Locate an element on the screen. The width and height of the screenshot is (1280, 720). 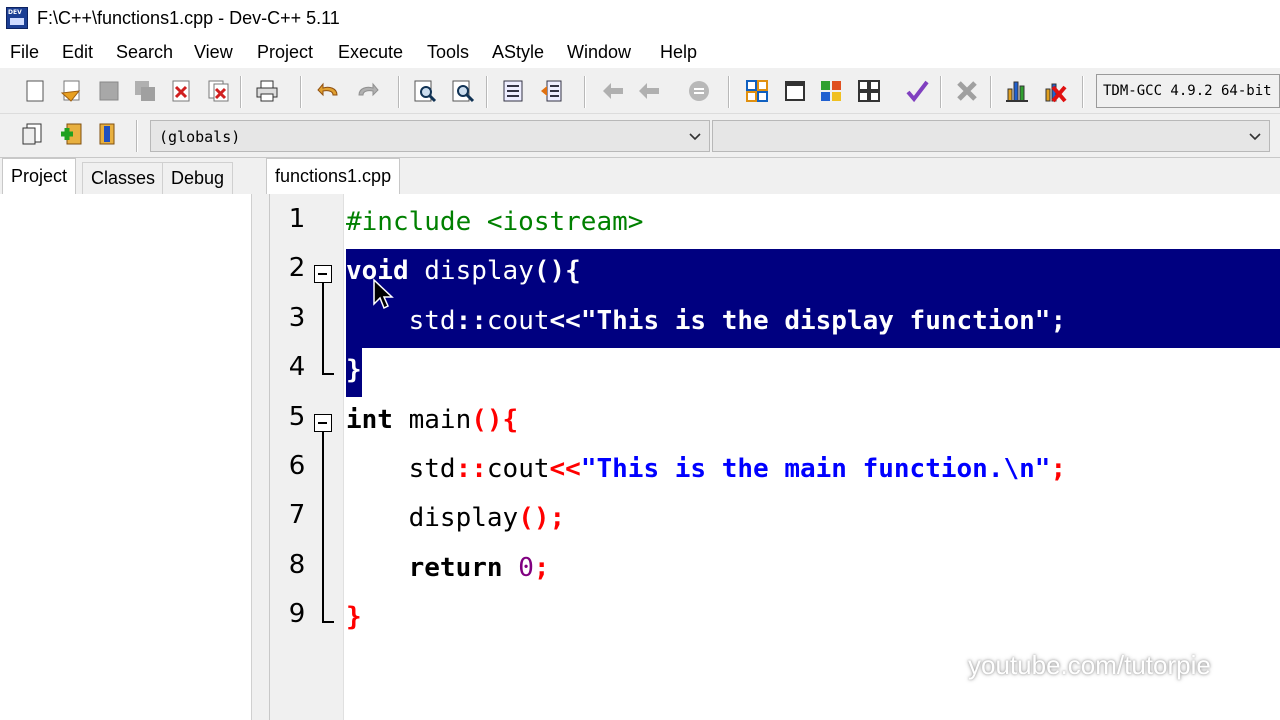
tab-debug: Debug is located at coordinates (198, 178).